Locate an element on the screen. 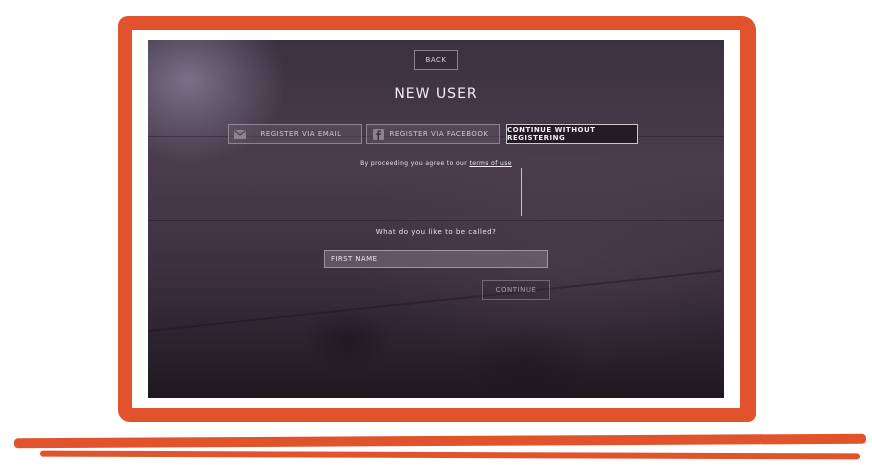 Image resolution: width=872 pixels, height=472 pixels. register-email-label: REGISTER VIA EMAIL is located at coordinates (301, 134).